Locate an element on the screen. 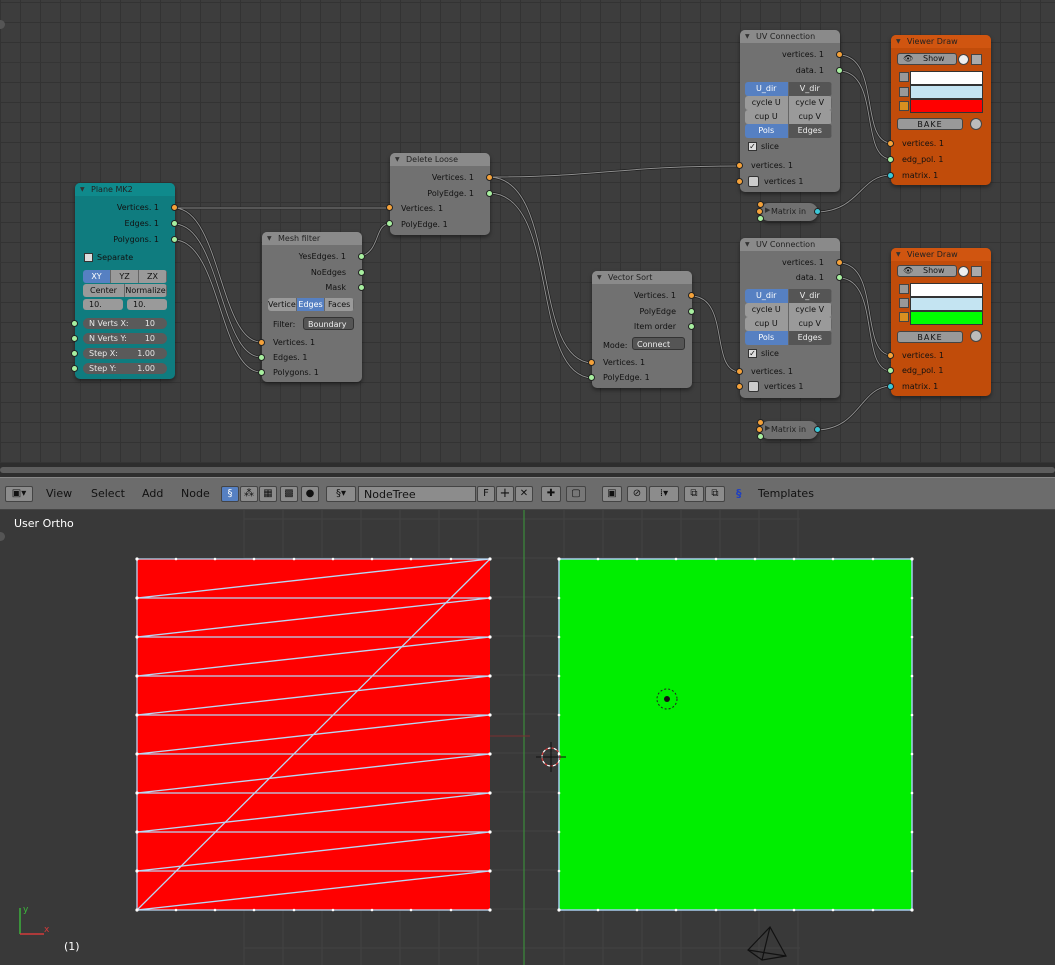  axis-selector: XY YZ ZX is located at coordinates (125, 276).